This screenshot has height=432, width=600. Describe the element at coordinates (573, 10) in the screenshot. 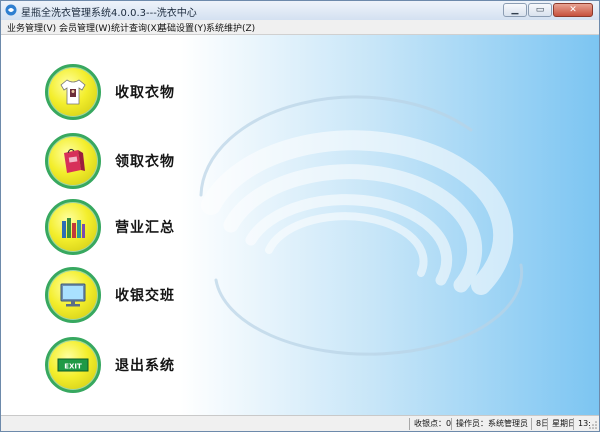

I see `close-button: ✕` at that location.